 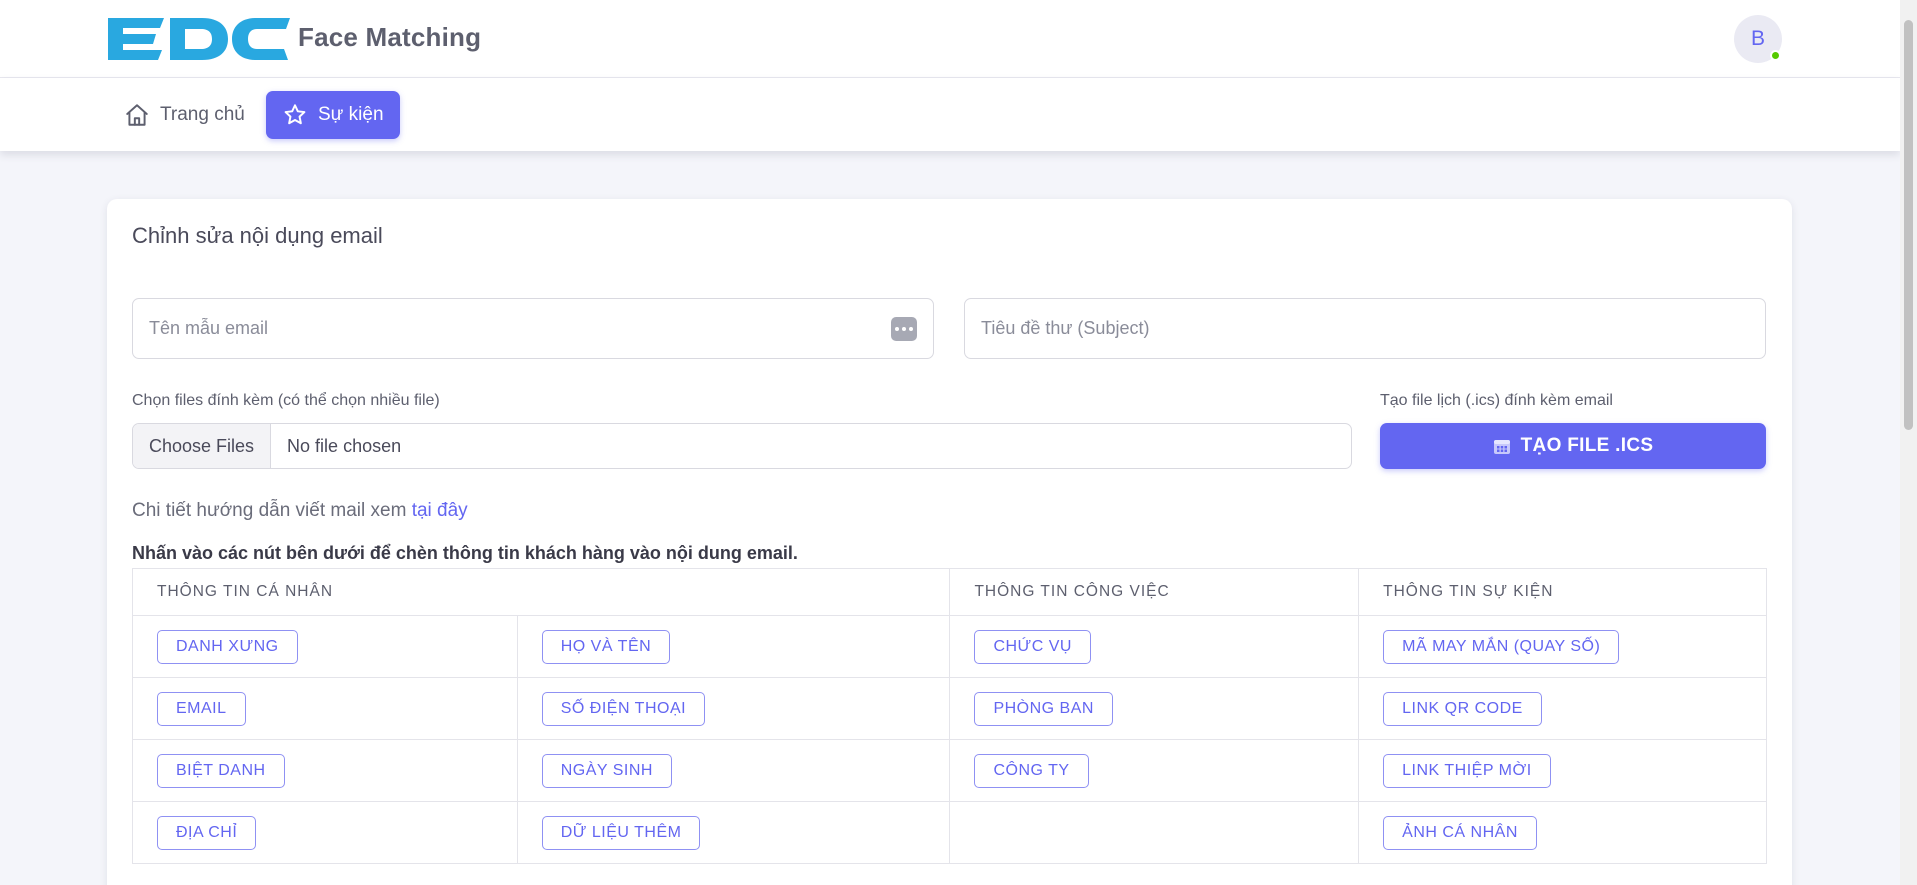 What do you see at coordinates (950, 114) in the screenshot?
I see `main-nav: Trang chủ Sự kiện` at bounding box center [950, 114].